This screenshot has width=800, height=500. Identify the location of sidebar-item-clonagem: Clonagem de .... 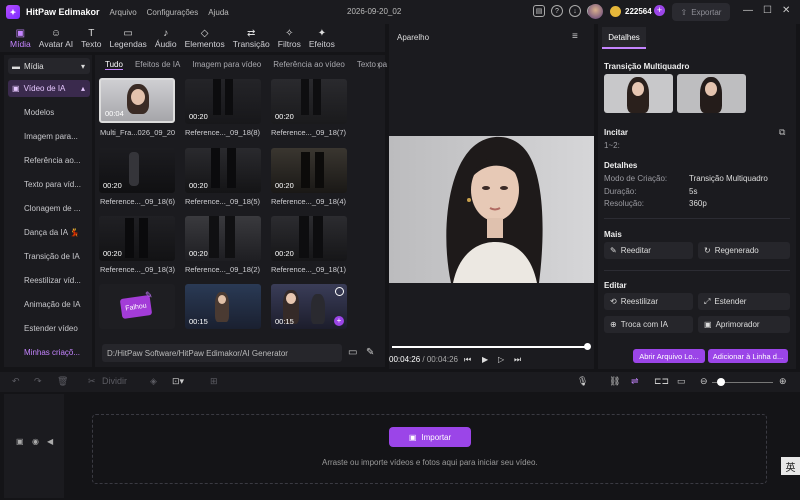
(54, 208).